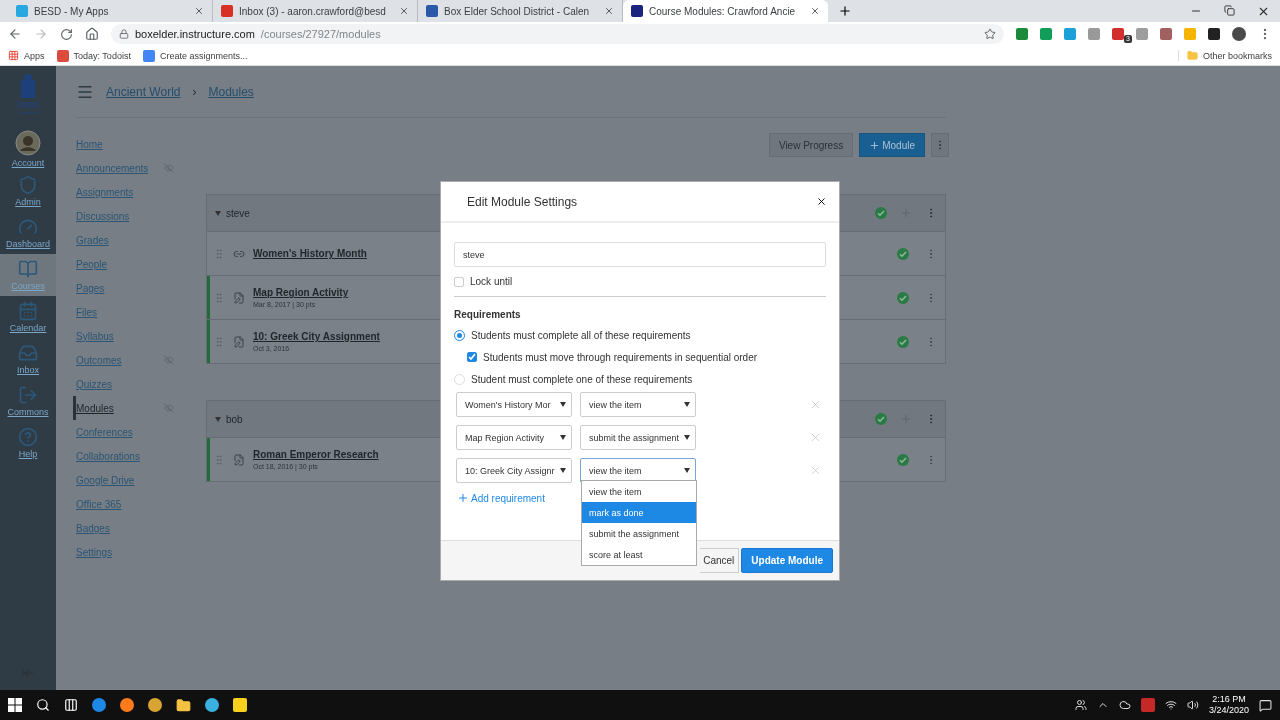 This screenshot has height=720, width=1280. I want to click on item-select: 10: Greek City Assignr, so click(514, 470).